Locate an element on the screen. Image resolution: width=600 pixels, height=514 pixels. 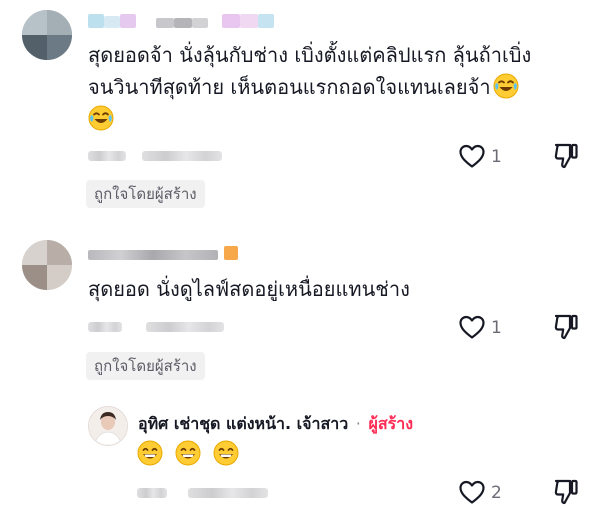
creator-label: ผู้สร้าง is located at coordinates (390, 423).